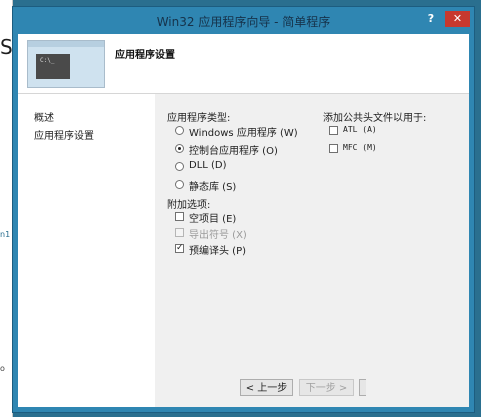 This screenshot has height=417, width=481. Describe the element at coordinates (5, 234) in the screenshot. I see `background-fragment: n1` at that location.